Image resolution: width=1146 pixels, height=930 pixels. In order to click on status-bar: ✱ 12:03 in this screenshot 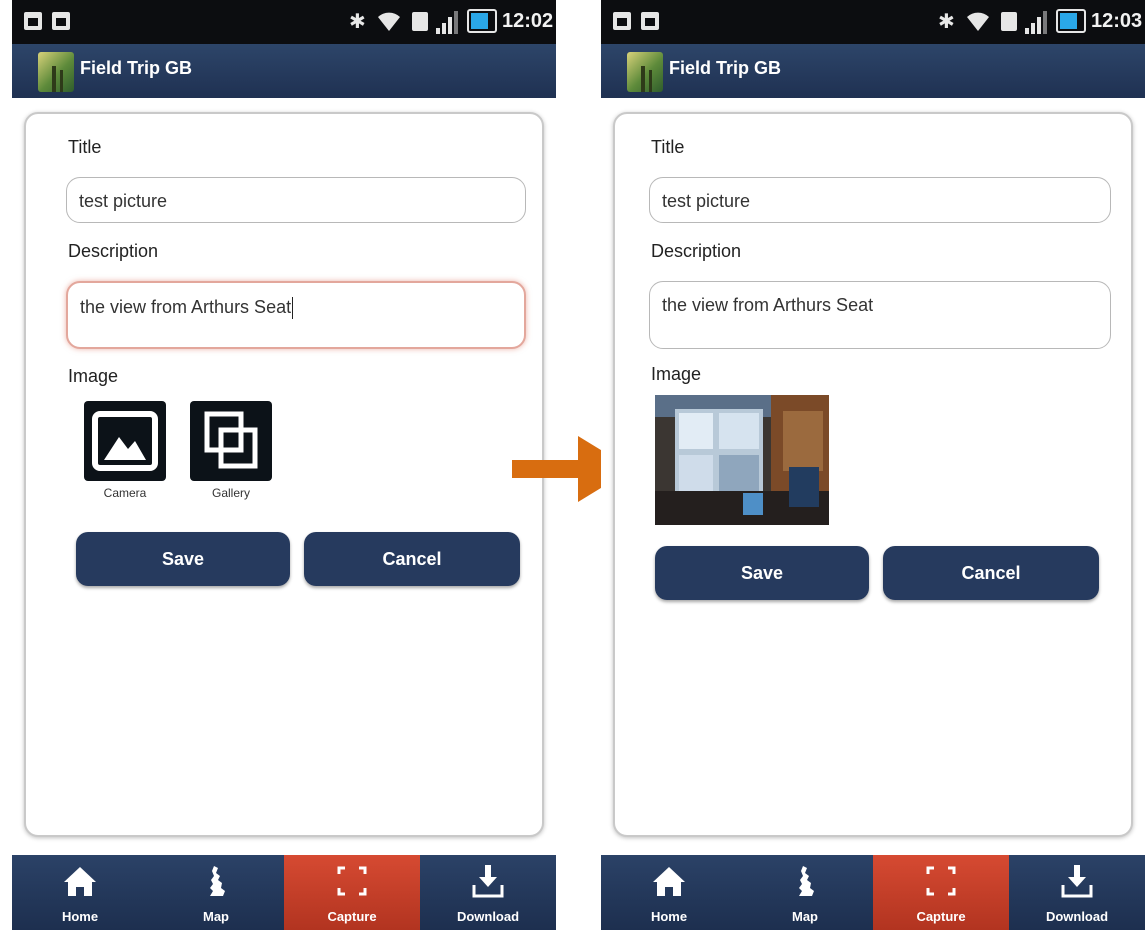, I will do `click(873, 22)`.